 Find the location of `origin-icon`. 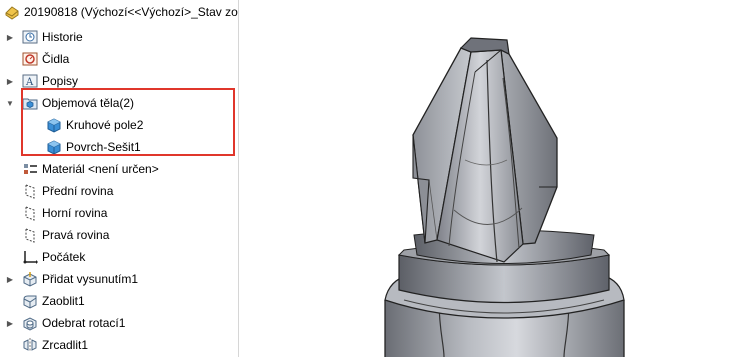

origin-icon is located at coordinates (30, 257).